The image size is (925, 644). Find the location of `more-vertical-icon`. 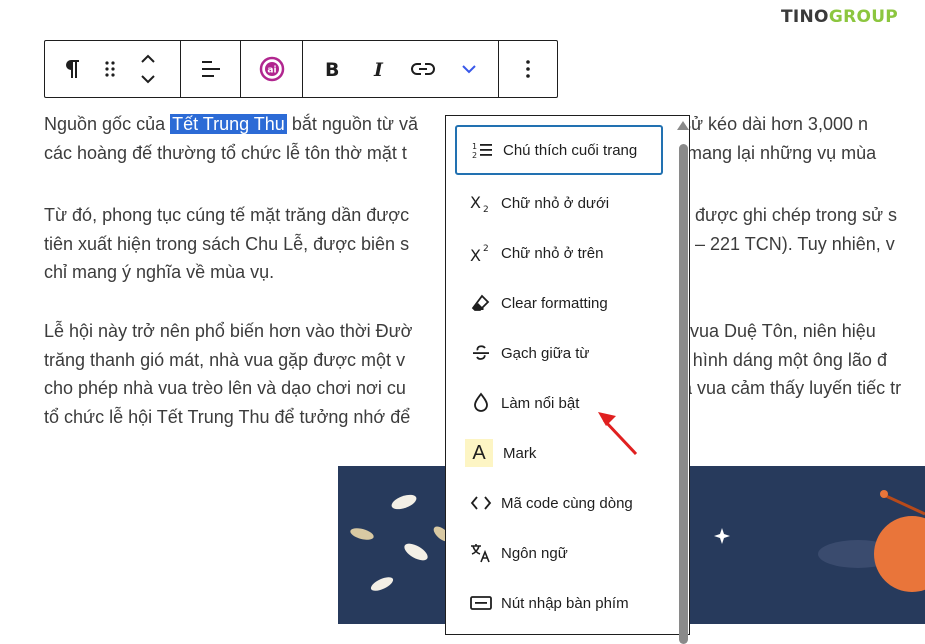

more-vertical-icon is located at coordinates (528, 69).